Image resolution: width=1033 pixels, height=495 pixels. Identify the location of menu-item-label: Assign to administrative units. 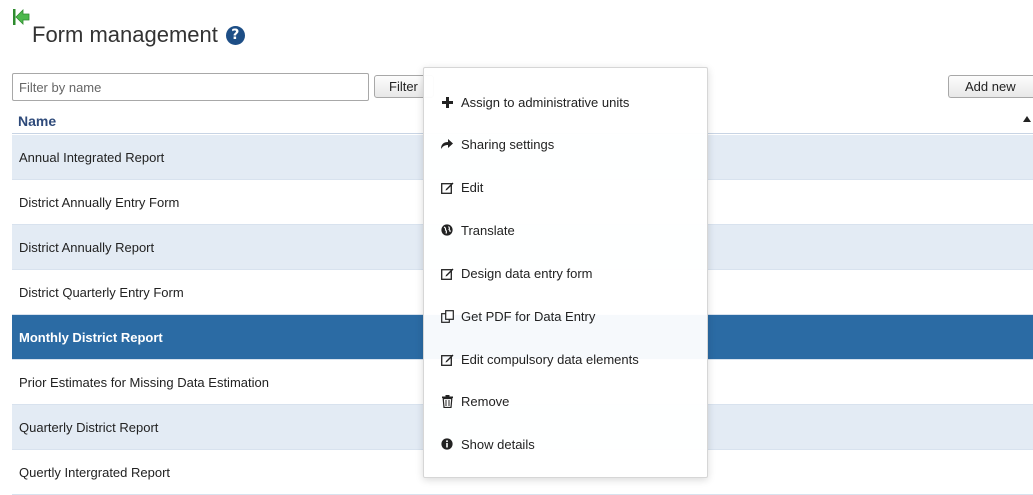
(545, 102).